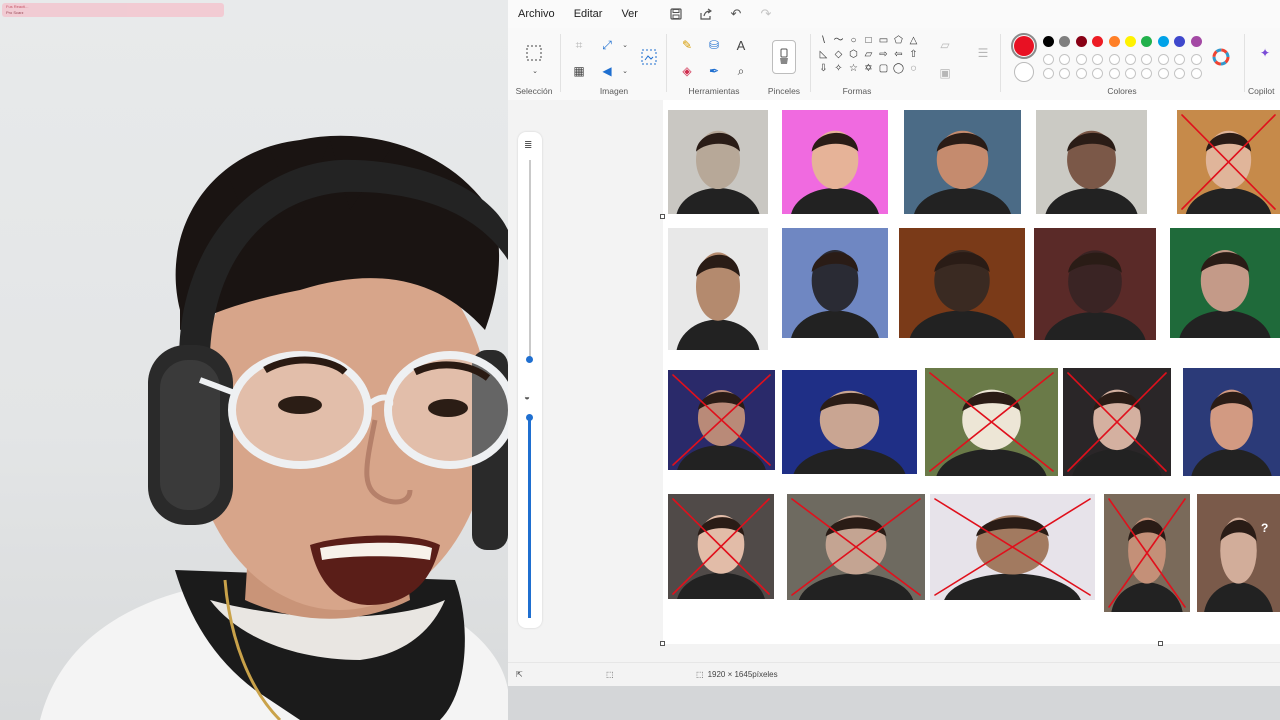  Describe the element at coordinates (579, 71) in the screenshot. I see `image-properties-icon: ▦` at that location.